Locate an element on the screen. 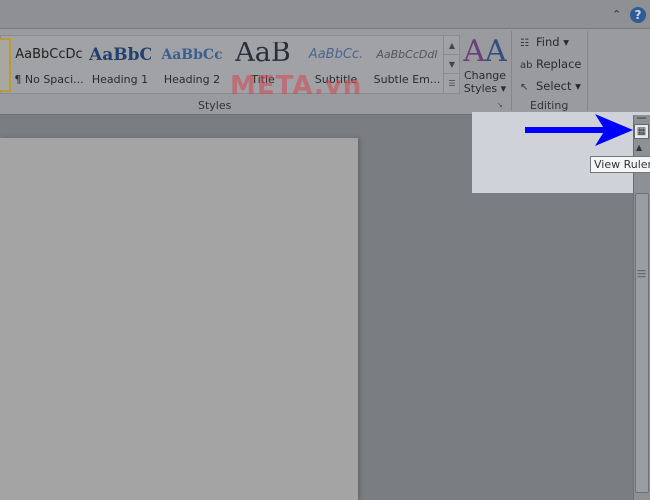 This screenshot has height=500, width=650. binoculars-icon: ☷ is located at coordinates (524, 43).